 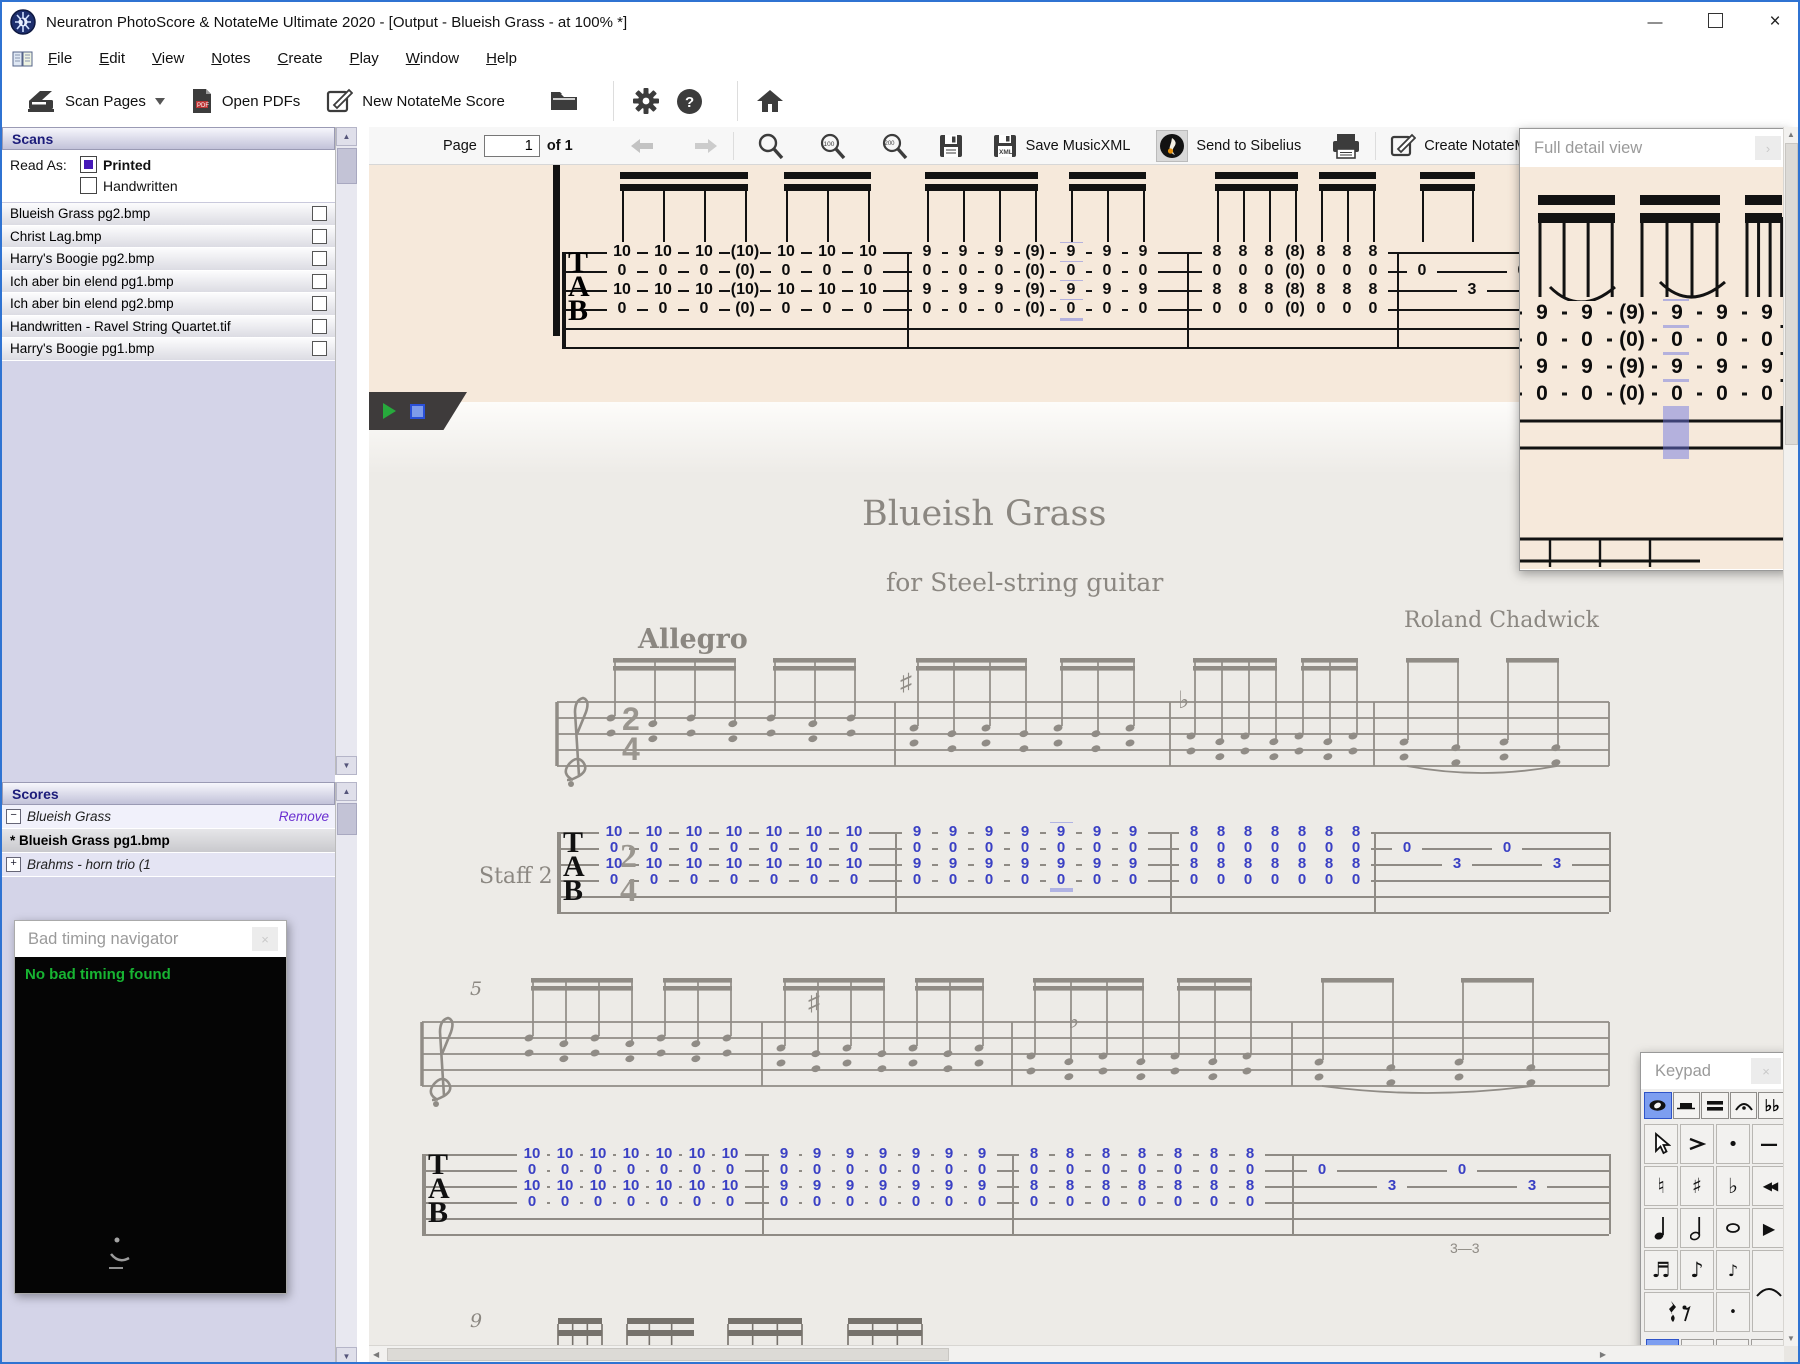 I want to click on zoom-out-100-icon: 200, so click(x=894, y=146).